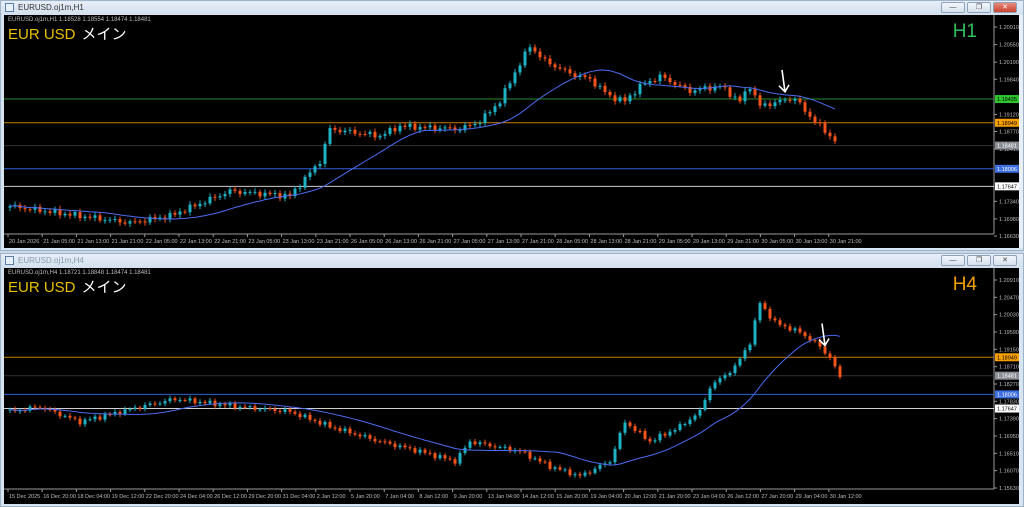  Describe the element at coordinates (1009, 202) in the screenshot. I see `price-tick-label: 1.17340` at that location.